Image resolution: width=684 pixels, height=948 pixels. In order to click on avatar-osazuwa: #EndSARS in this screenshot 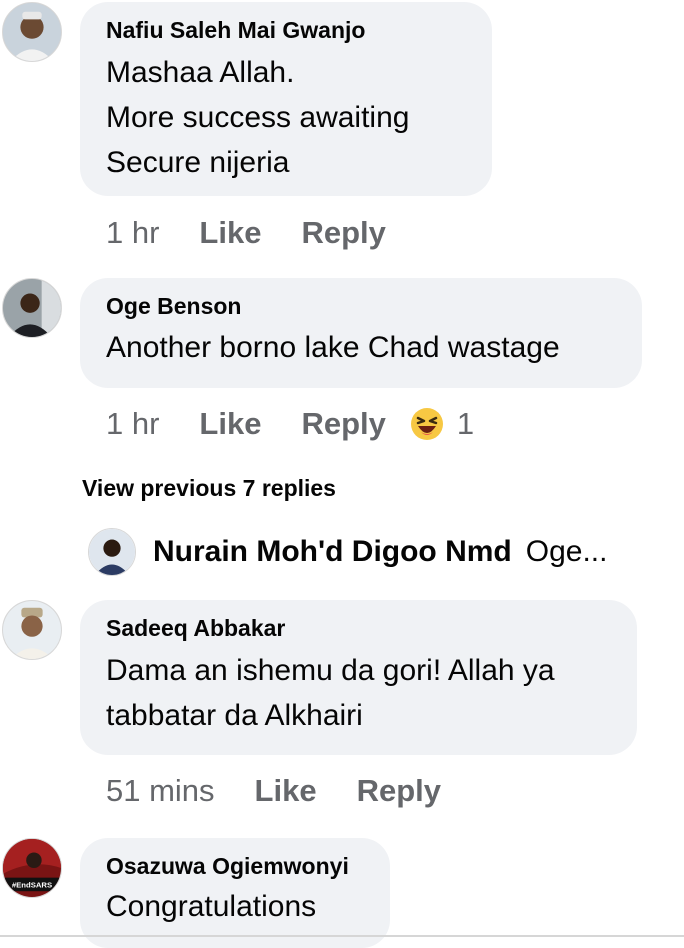, I will do `click(32, 868)`.